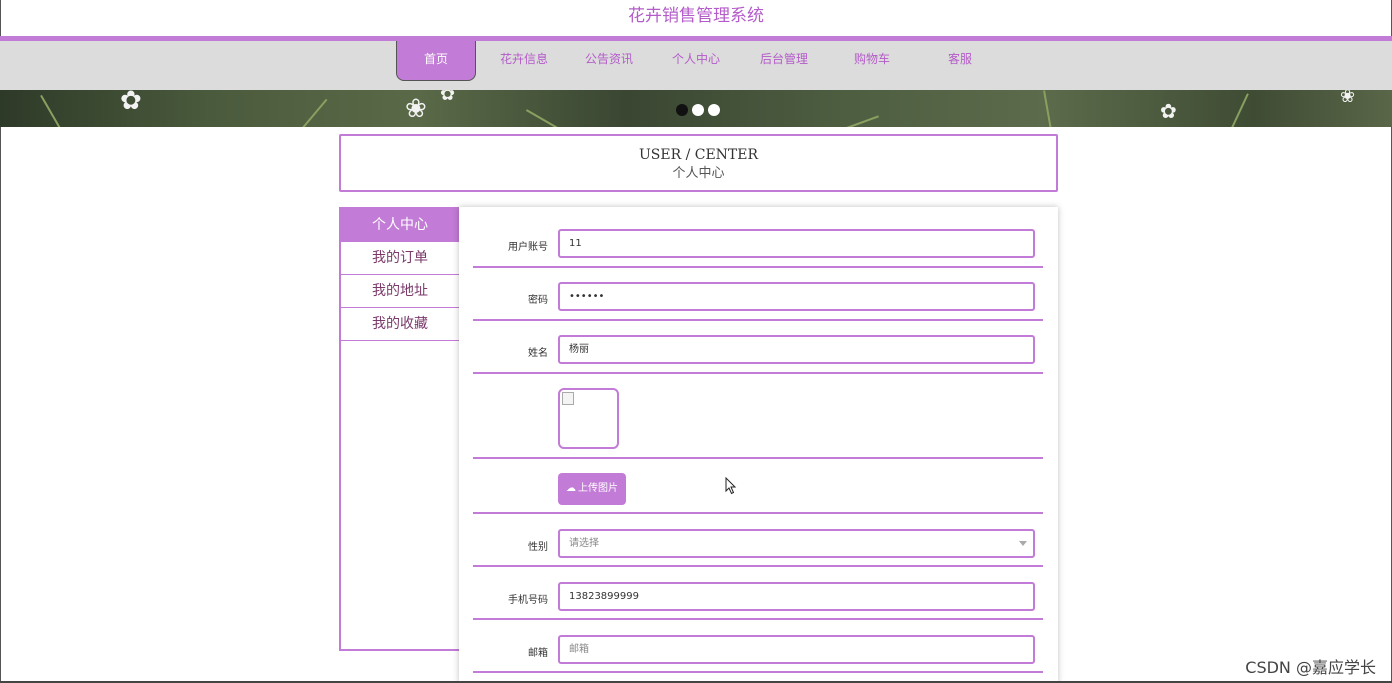 The width and height of the screenshot is (1392, 683). I want to click on nav-admin: 后台管理, so click(784, 59).